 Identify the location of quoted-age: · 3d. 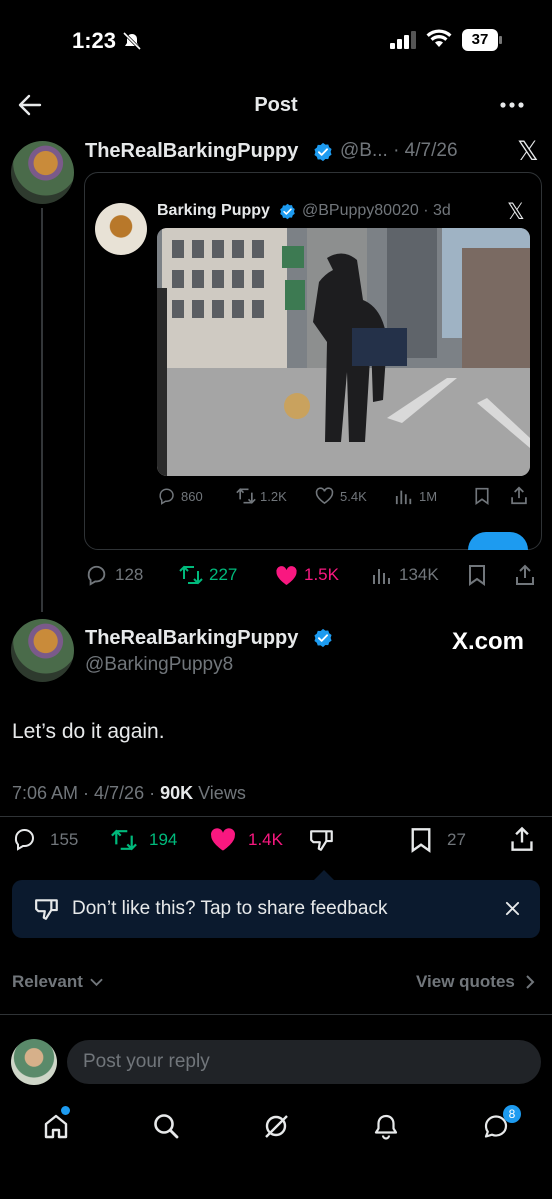
(437, 210).